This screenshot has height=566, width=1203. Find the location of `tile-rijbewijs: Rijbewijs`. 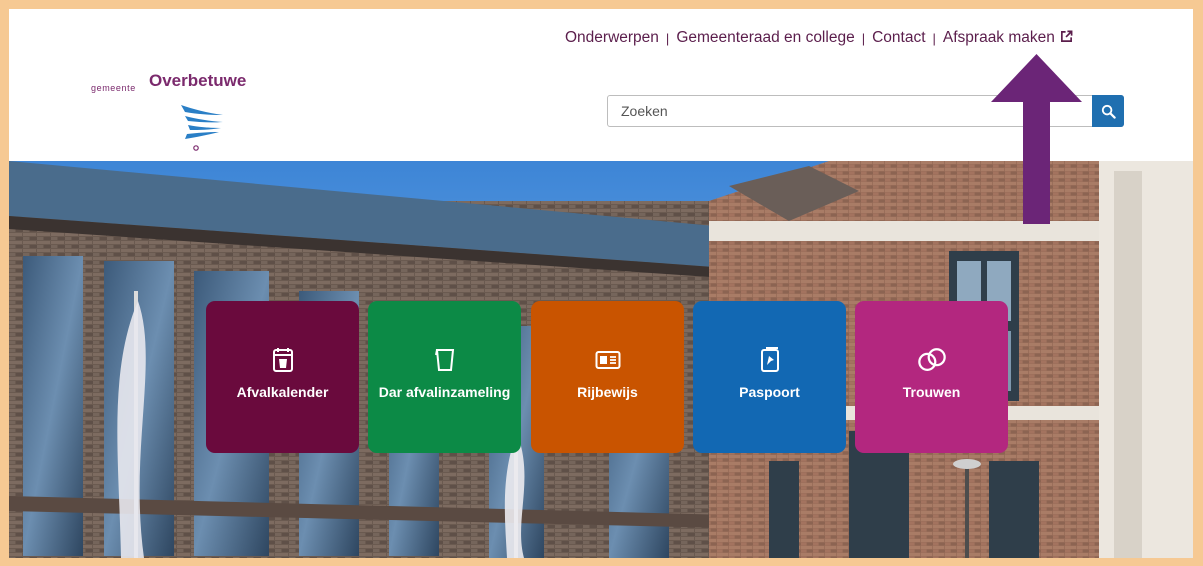

tile-rijbewijs: Rijbewijs is located at coordinates (607, 377).